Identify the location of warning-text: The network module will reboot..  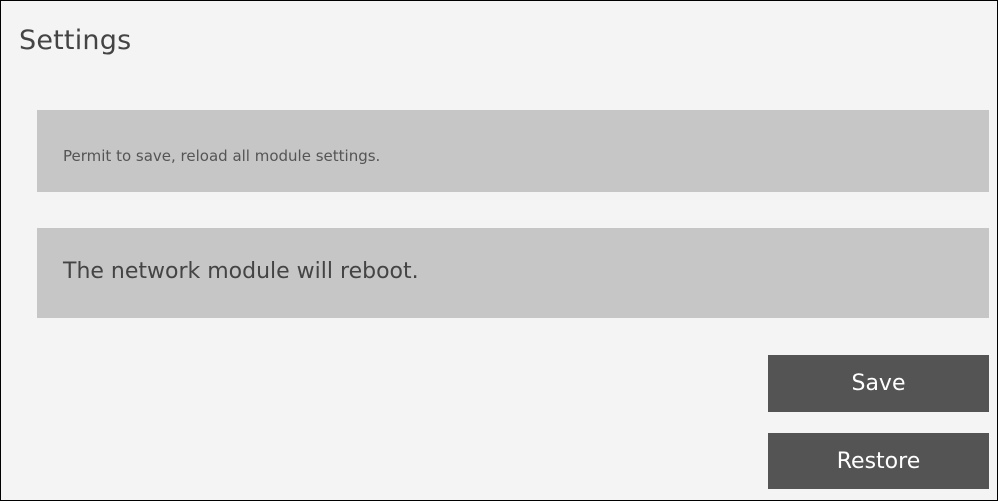
(241, 271).